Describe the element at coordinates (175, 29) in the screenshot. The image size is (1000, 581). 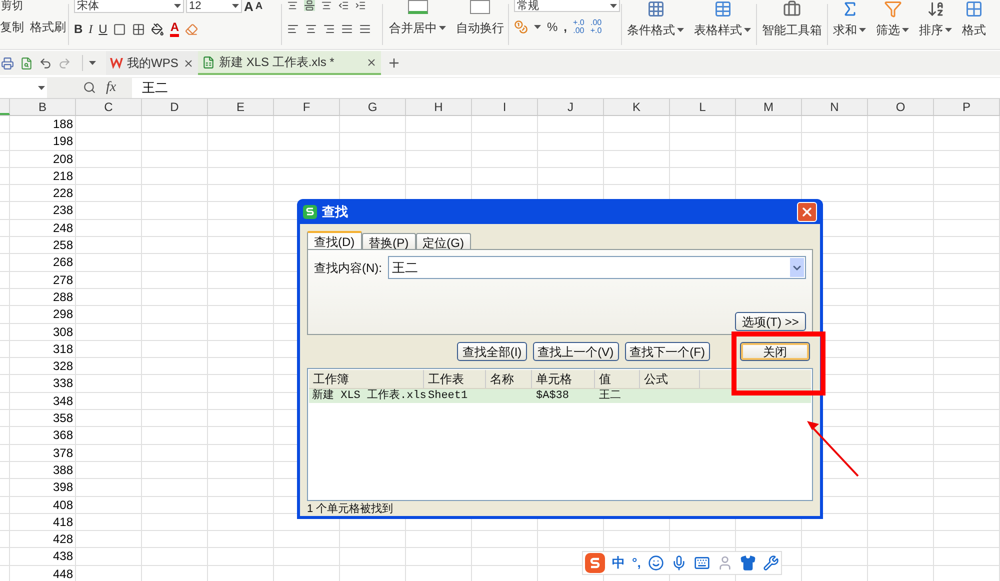
I see `font-color-button: A` at that location.